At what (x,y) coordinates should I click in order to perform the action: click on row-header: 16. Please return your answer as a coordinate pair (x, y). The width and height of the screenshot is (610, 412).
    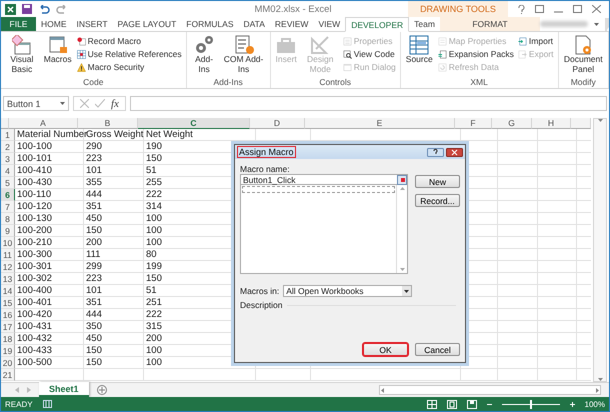
    Looking at the image, I should click on (8, 315).